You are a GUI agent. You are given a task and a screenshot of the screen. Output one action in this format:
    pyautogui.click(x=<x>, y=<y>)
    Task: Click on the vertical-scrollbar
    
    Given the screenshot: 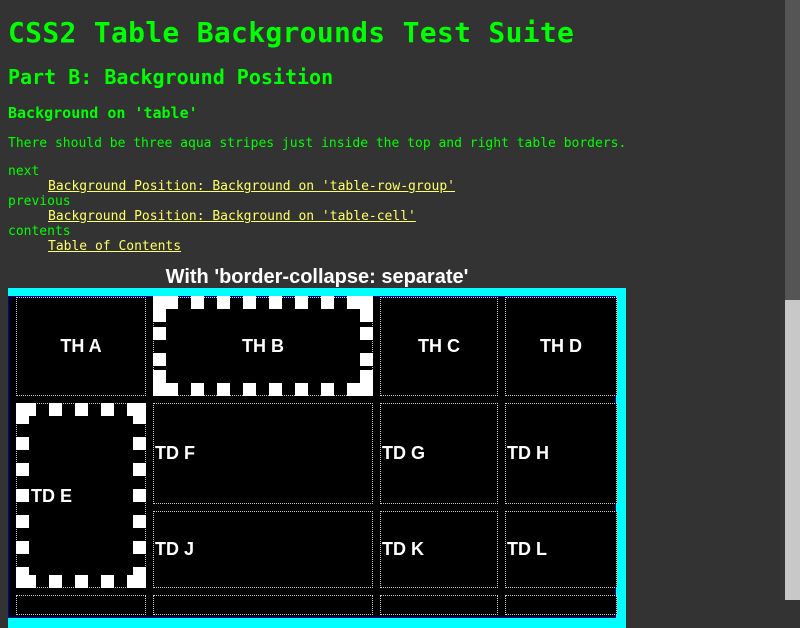 What is the action you would take?
    pyautogui.click(x=792, y=300)
    